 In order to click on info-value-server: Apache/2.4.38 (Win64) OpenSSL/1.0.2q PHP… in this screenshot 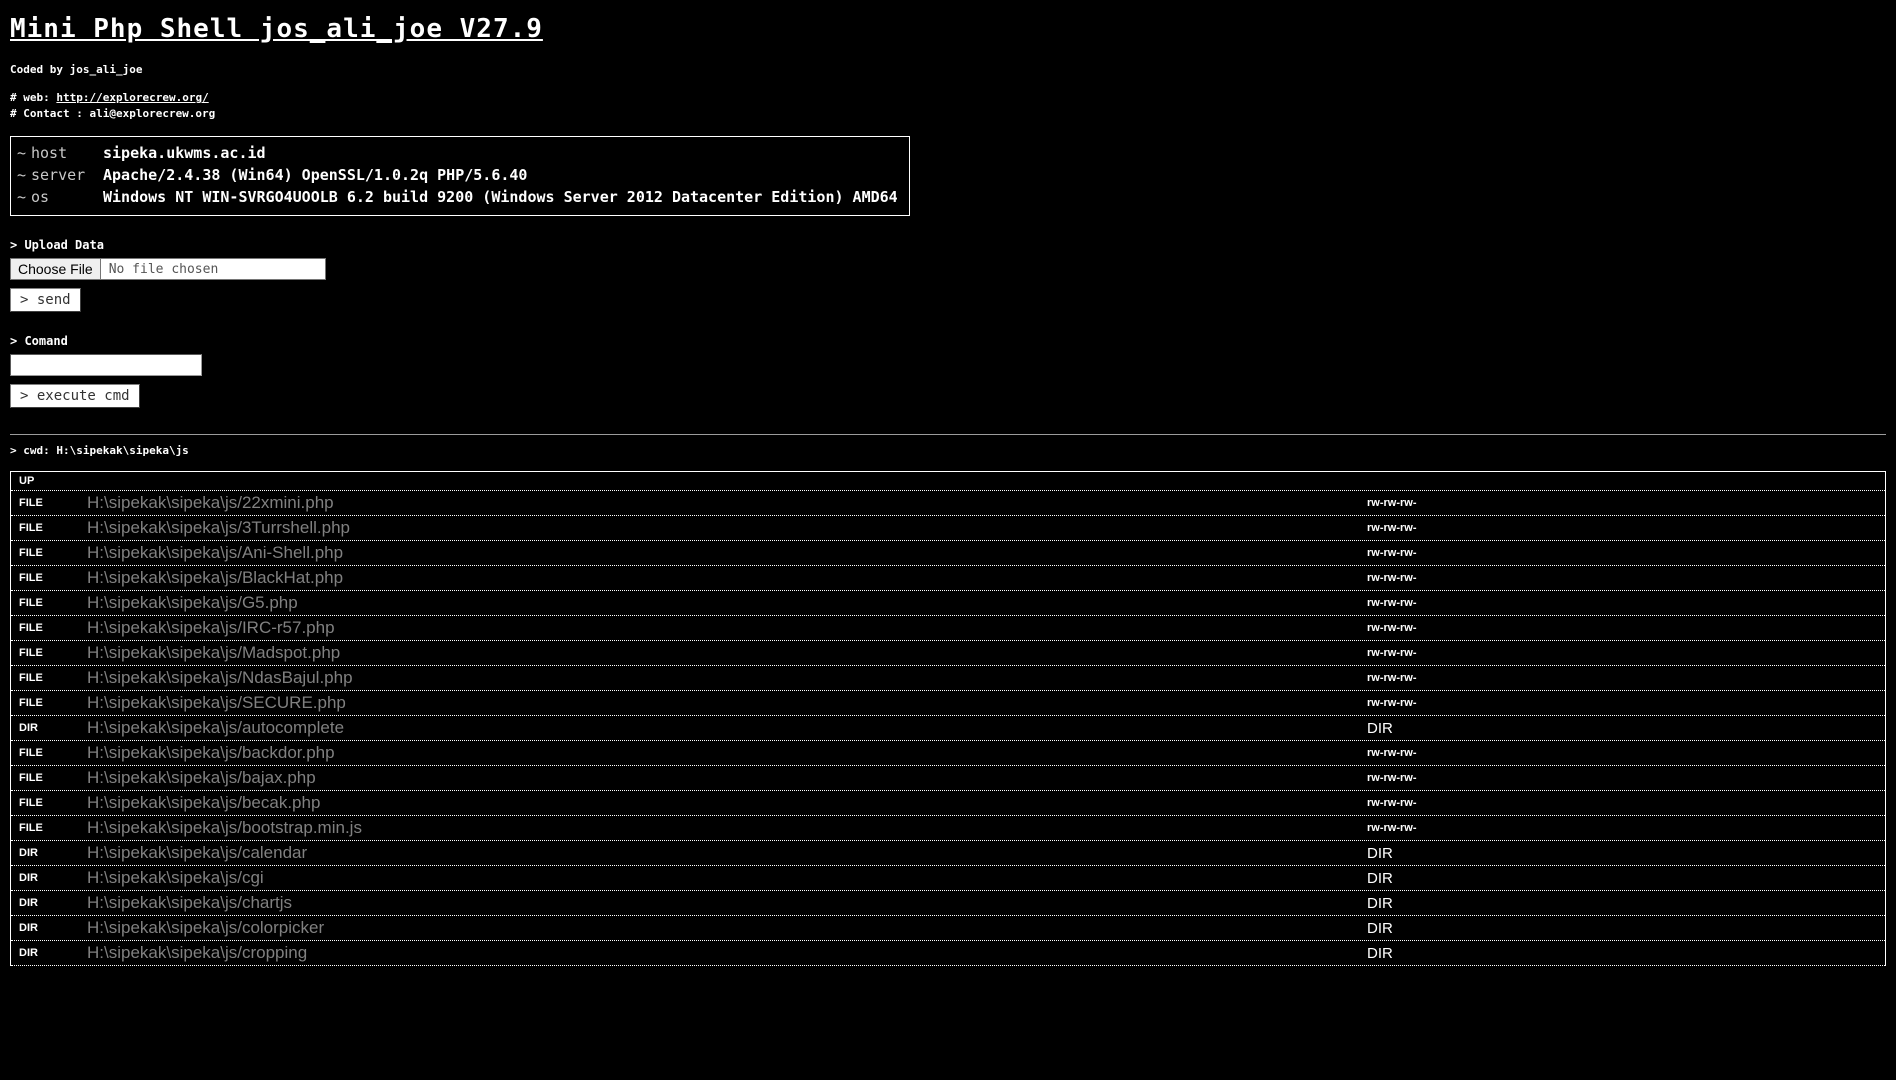, I will do `click(315, 174)`.